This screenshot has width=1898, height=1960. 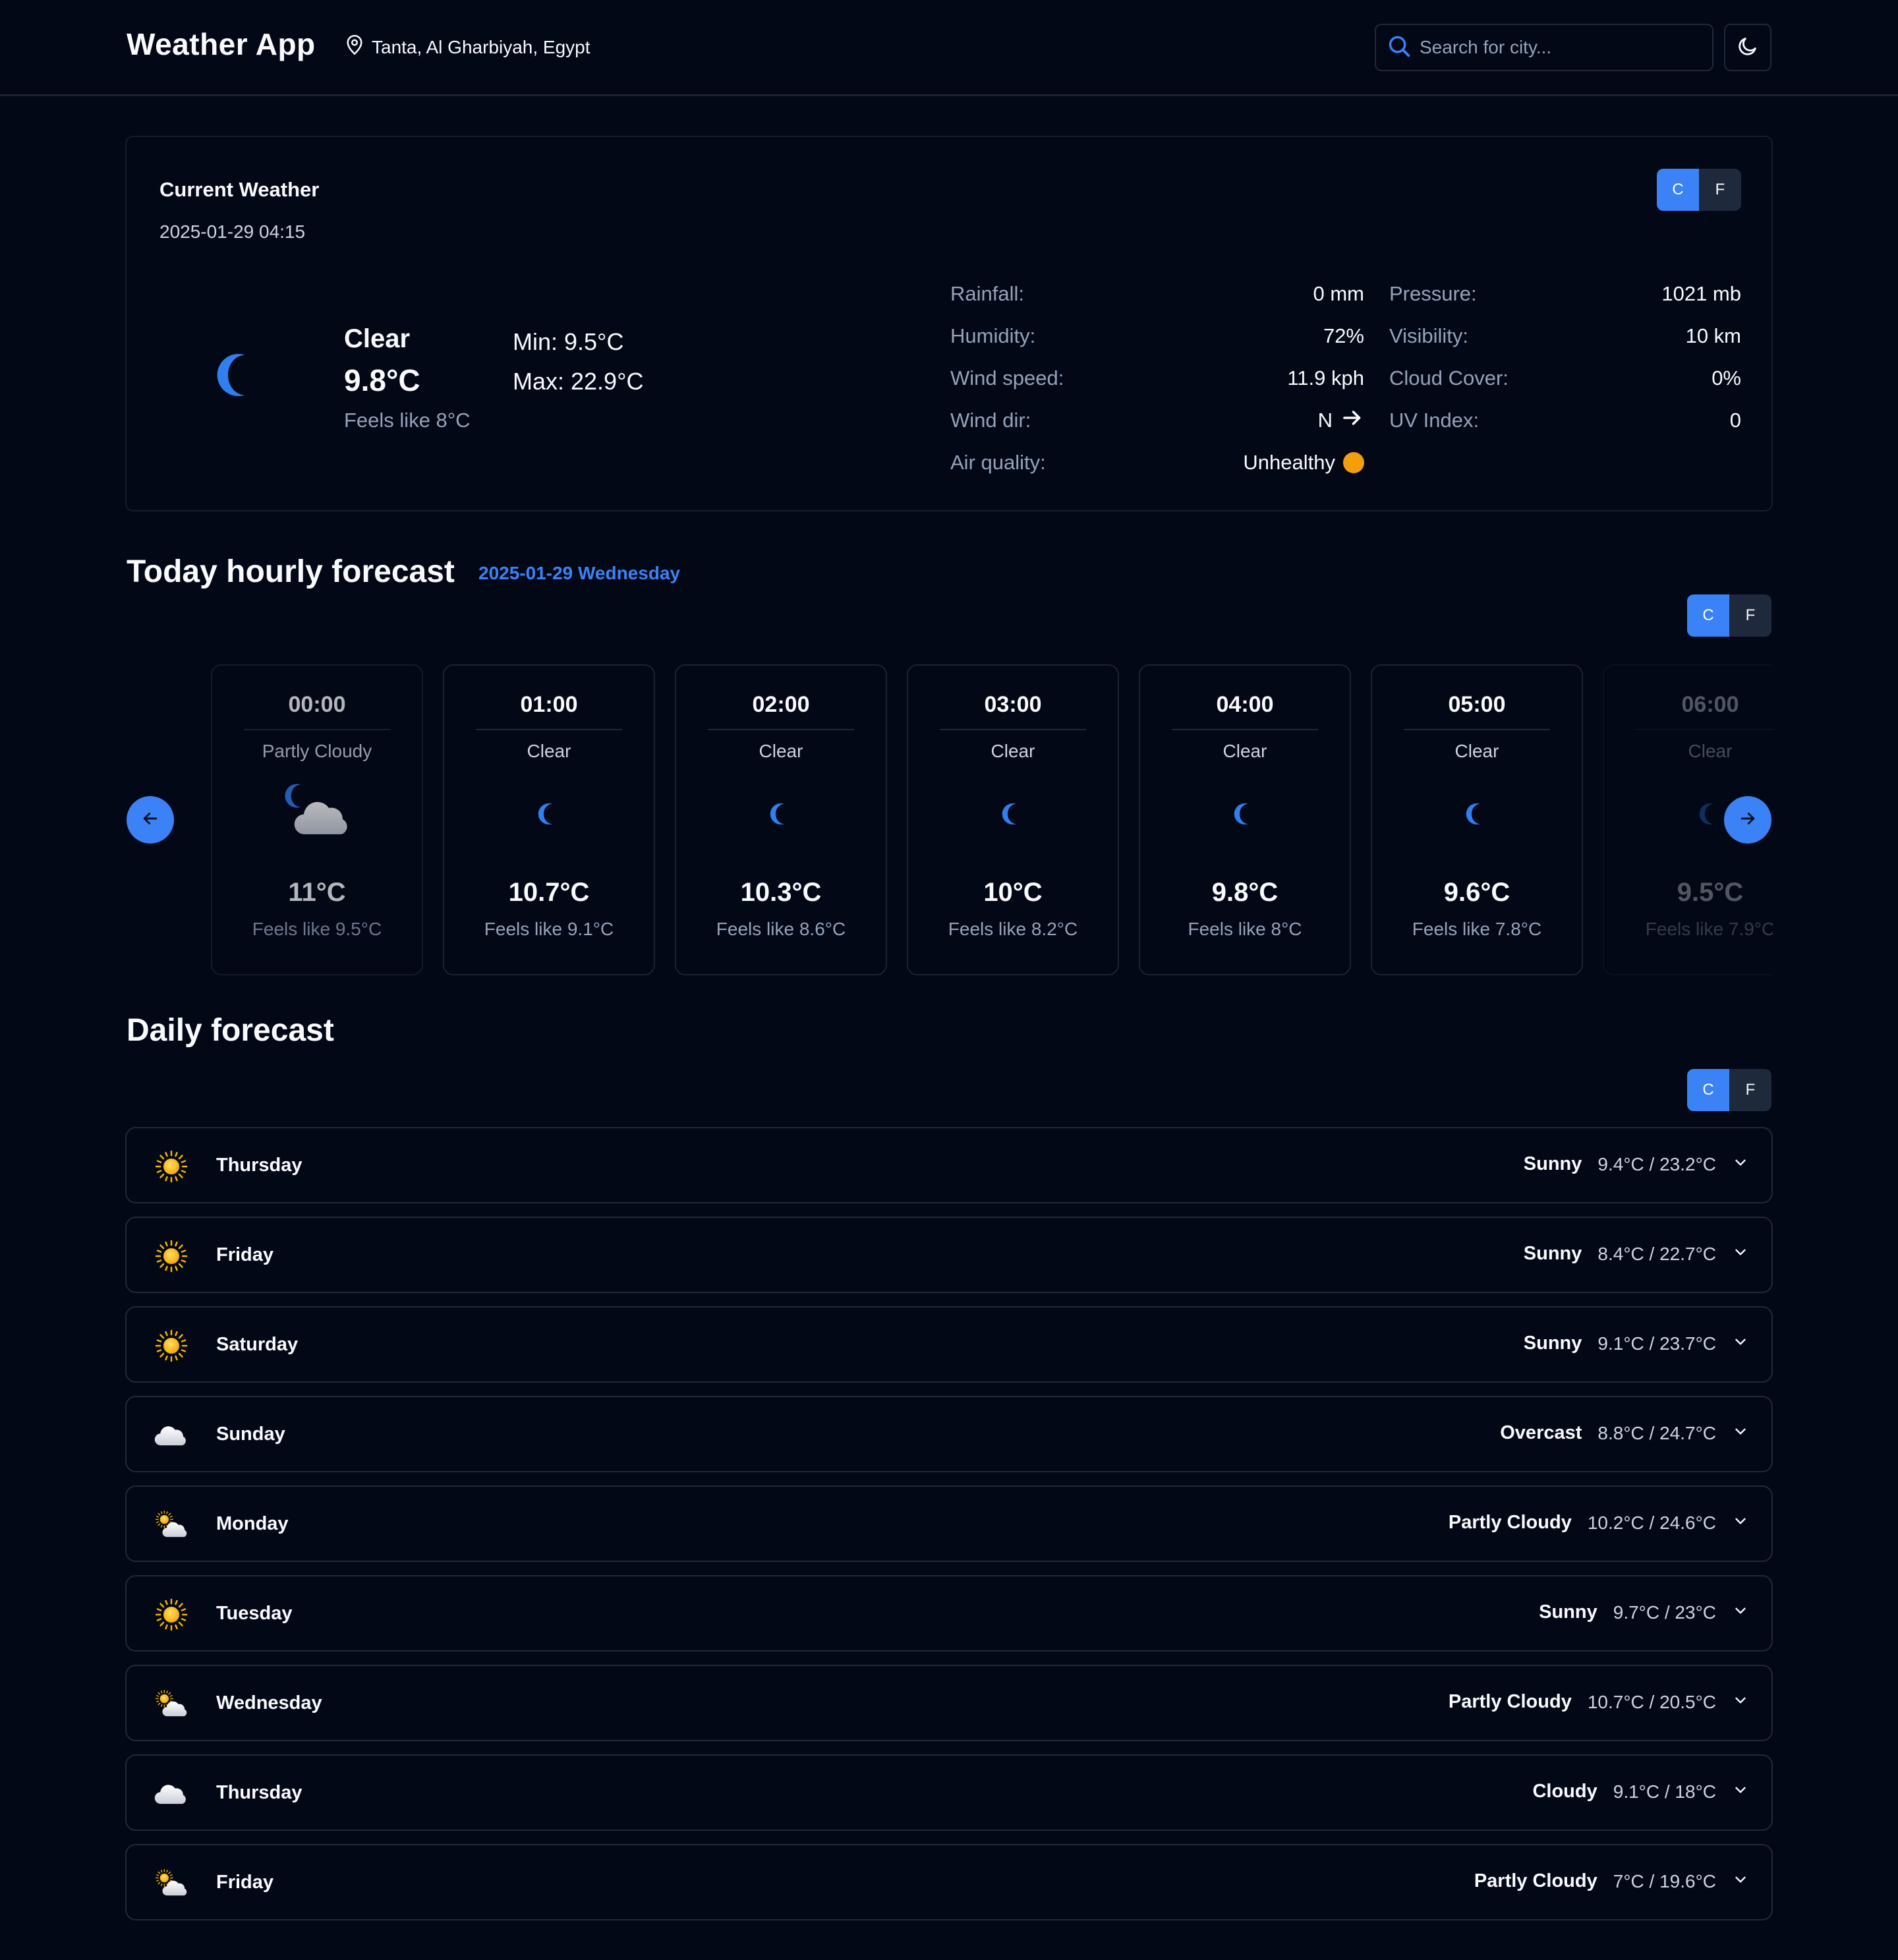 I want to click on moon-outline-icon, so click(x=1748, y=48).